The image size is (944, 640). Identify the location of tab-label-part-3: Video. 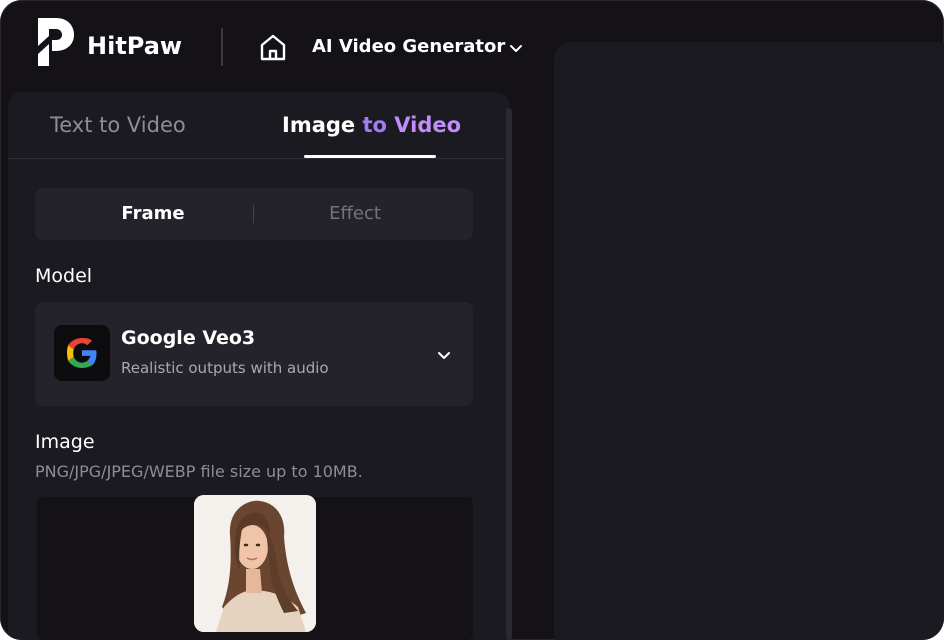
(428, 125).